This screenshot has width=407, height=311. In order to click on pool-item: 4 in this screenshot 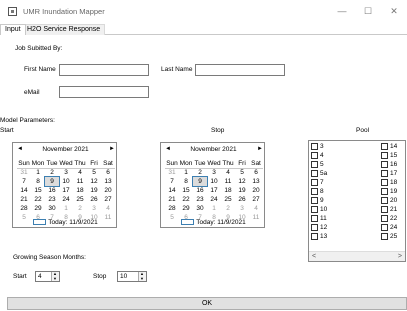, I will do `click(317, 155)`.